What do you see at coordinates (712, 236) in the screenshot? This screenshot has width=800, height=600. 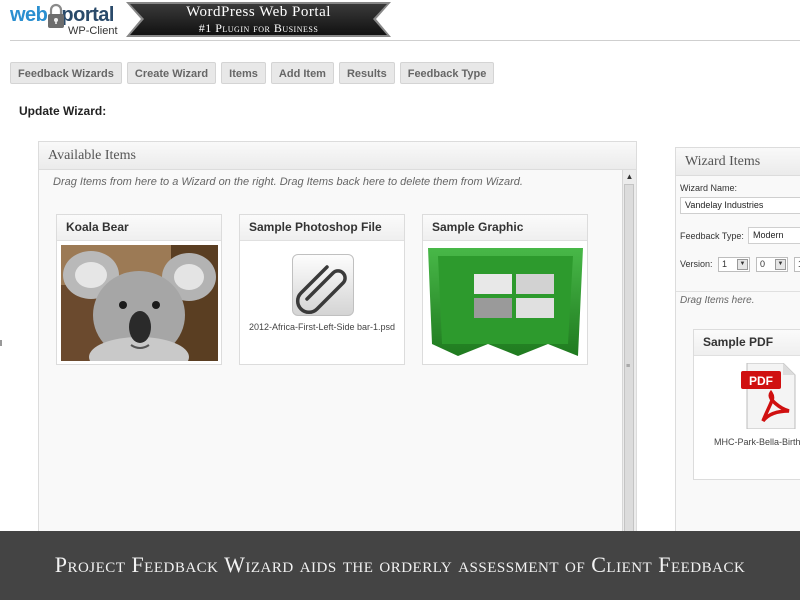 I see `feedback-type-label: Feedback Type:` at bounding box center [712, 236].